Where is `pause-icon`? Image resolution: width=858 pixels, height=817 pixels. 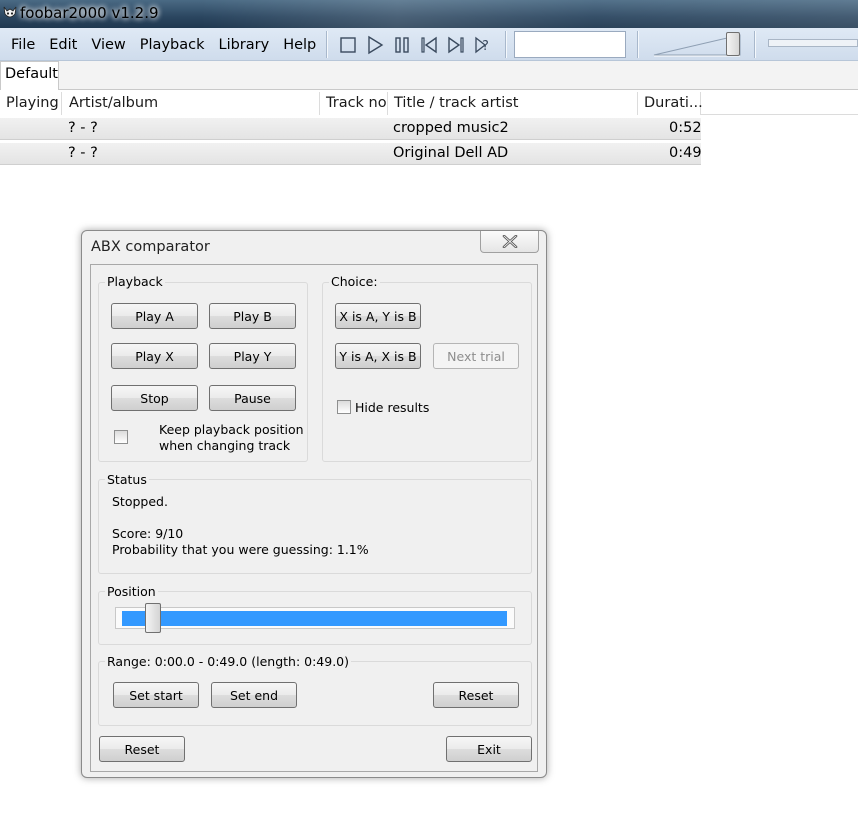 pause-icon is located at coordinates (402, 45).